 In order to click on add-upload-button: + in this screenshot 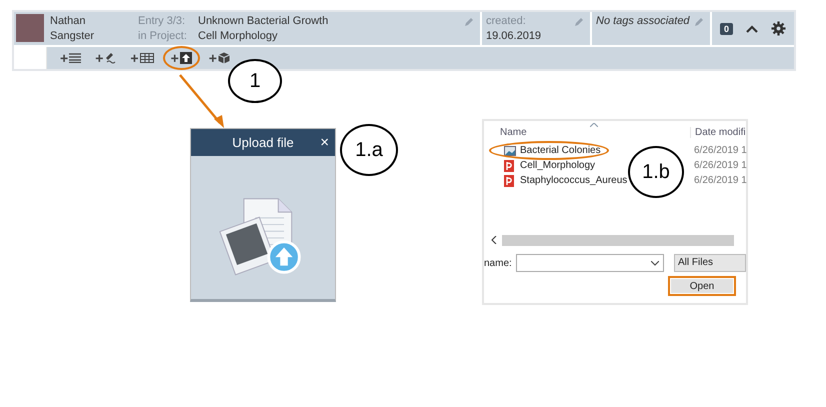, I will do `click(181, 58)`.